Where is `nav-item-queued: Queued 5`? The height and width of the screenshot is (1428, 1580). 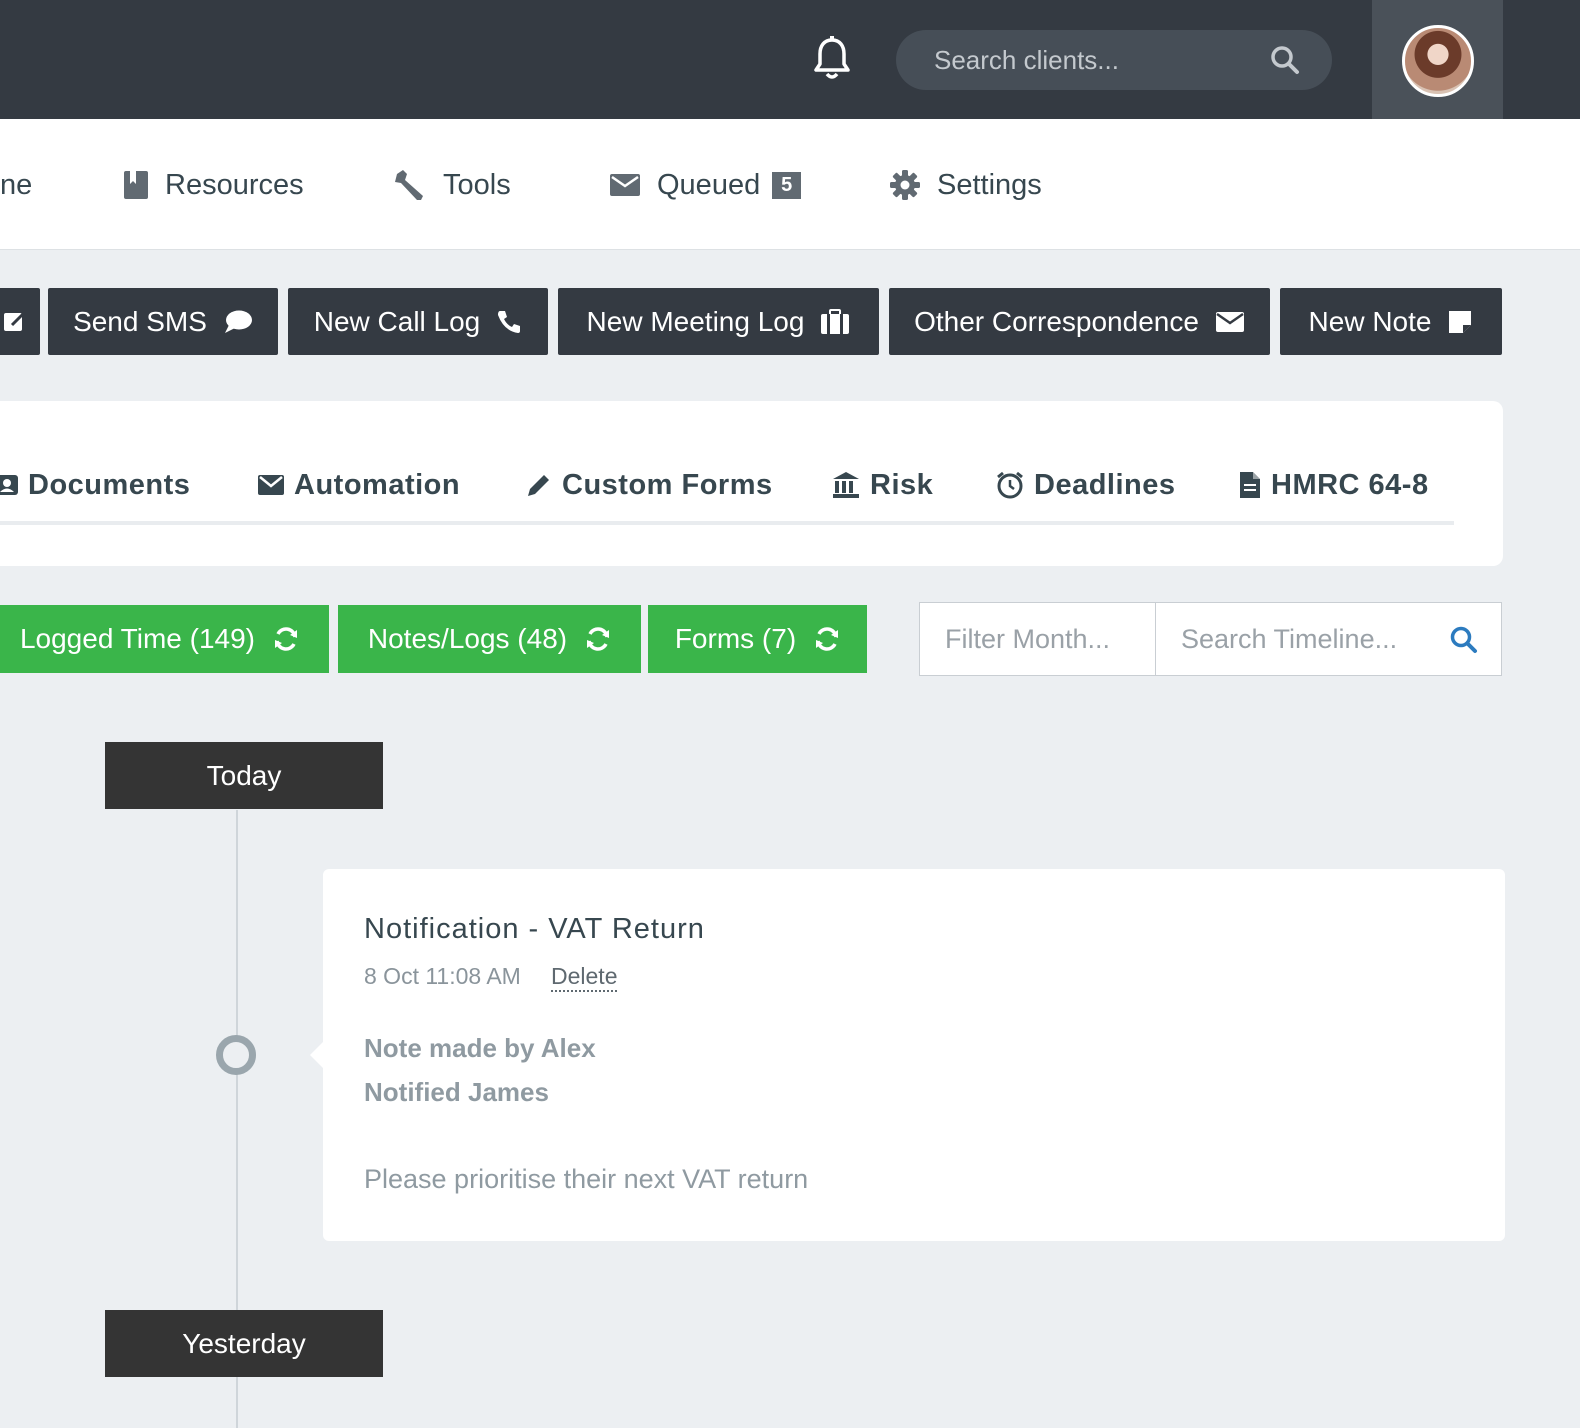
nav-item-queued: Queued 5 is located at coordinates (705, 185).